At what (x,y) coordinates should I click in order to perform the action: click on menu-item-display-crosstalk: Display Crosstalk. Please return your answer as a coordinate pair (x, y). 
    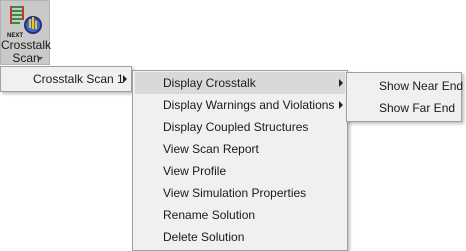
    Looking at the image, I should click on (240, 83).